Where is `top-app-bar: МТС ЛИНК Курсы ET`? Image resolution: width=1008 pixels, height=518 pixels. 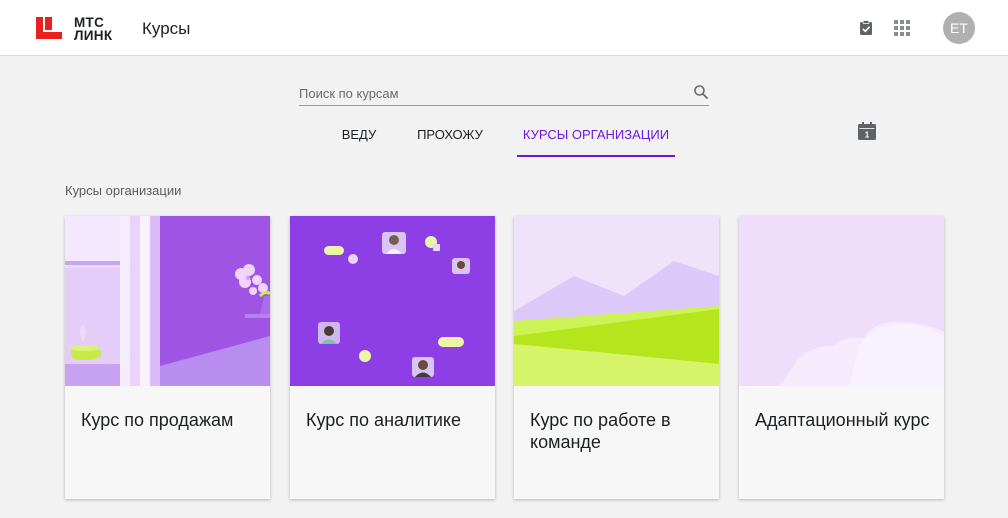
top-app-bar: МТС ЛИНК Курсы ET is located at coordinates (504, 28).